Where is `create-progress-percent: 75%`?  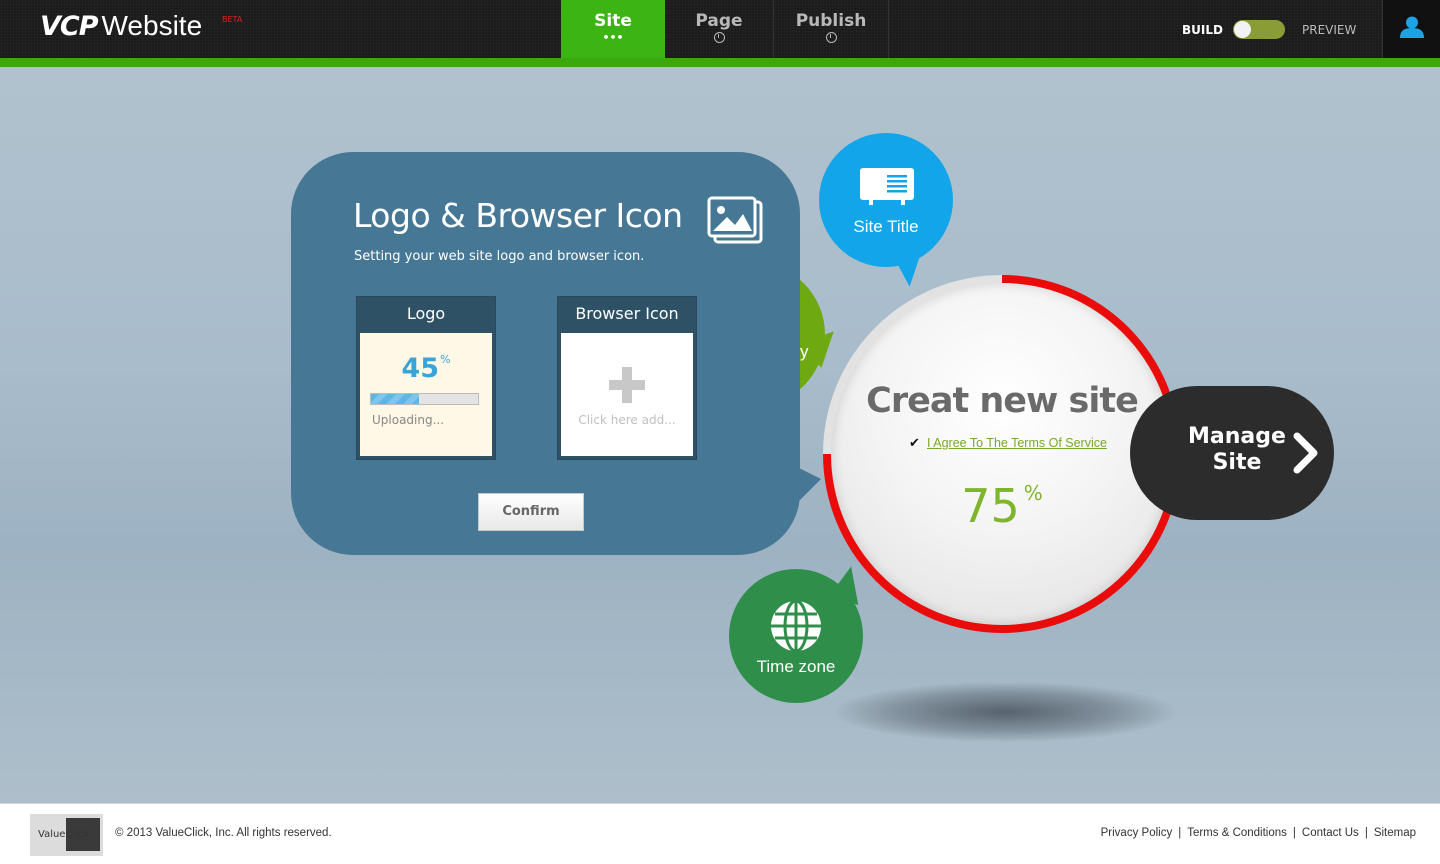
create-progress-percent: 75% is located at coordinates (1002, 506).